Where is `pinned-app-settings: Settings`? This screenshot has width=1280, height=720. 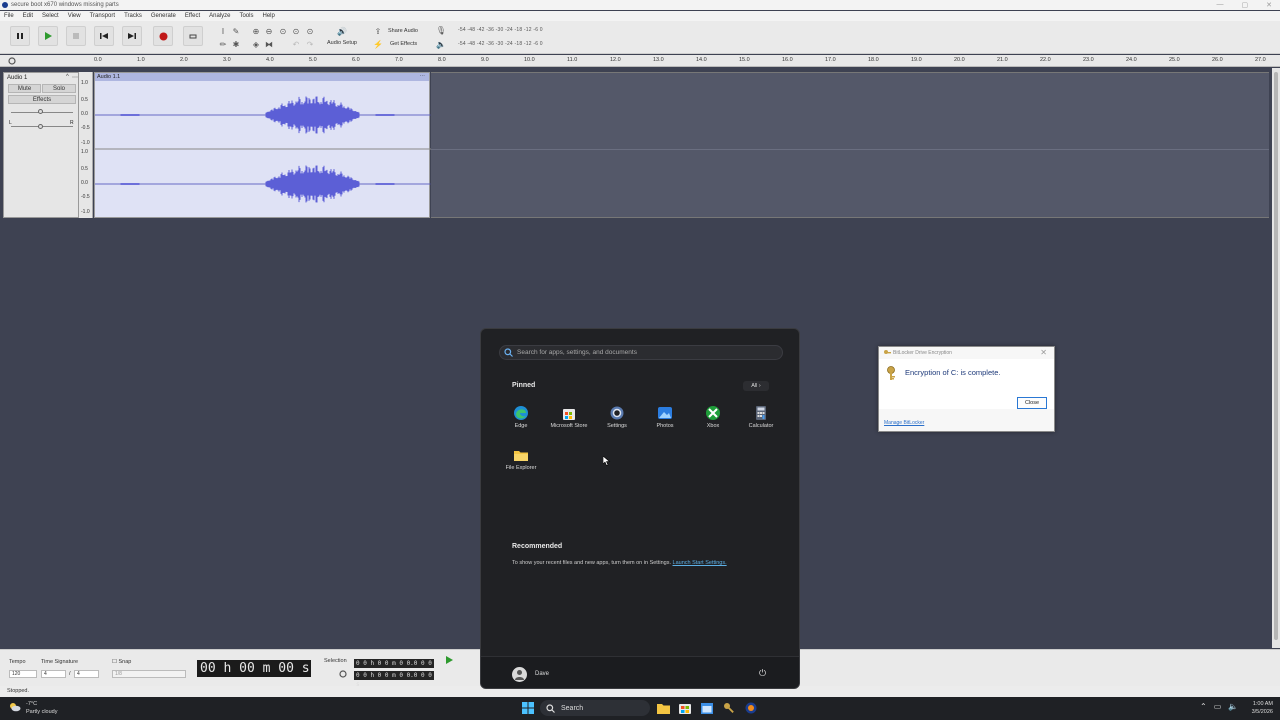 pinned-app-settings: Settings is located at coordinates (617, 417).